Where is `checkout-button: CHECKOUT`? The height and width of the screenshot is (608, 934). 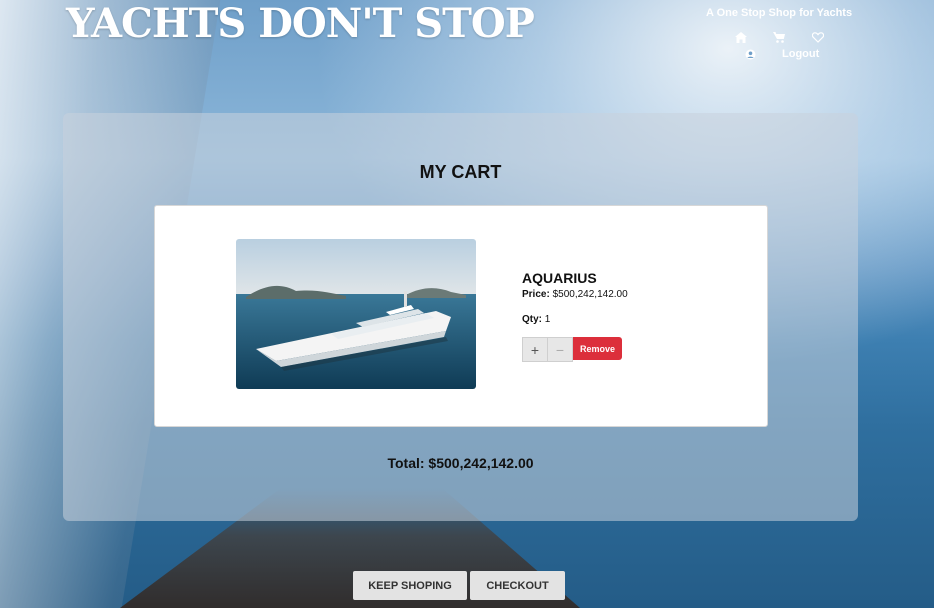
checkout-button: CHECKOUT is located at coordinates (517, 585).